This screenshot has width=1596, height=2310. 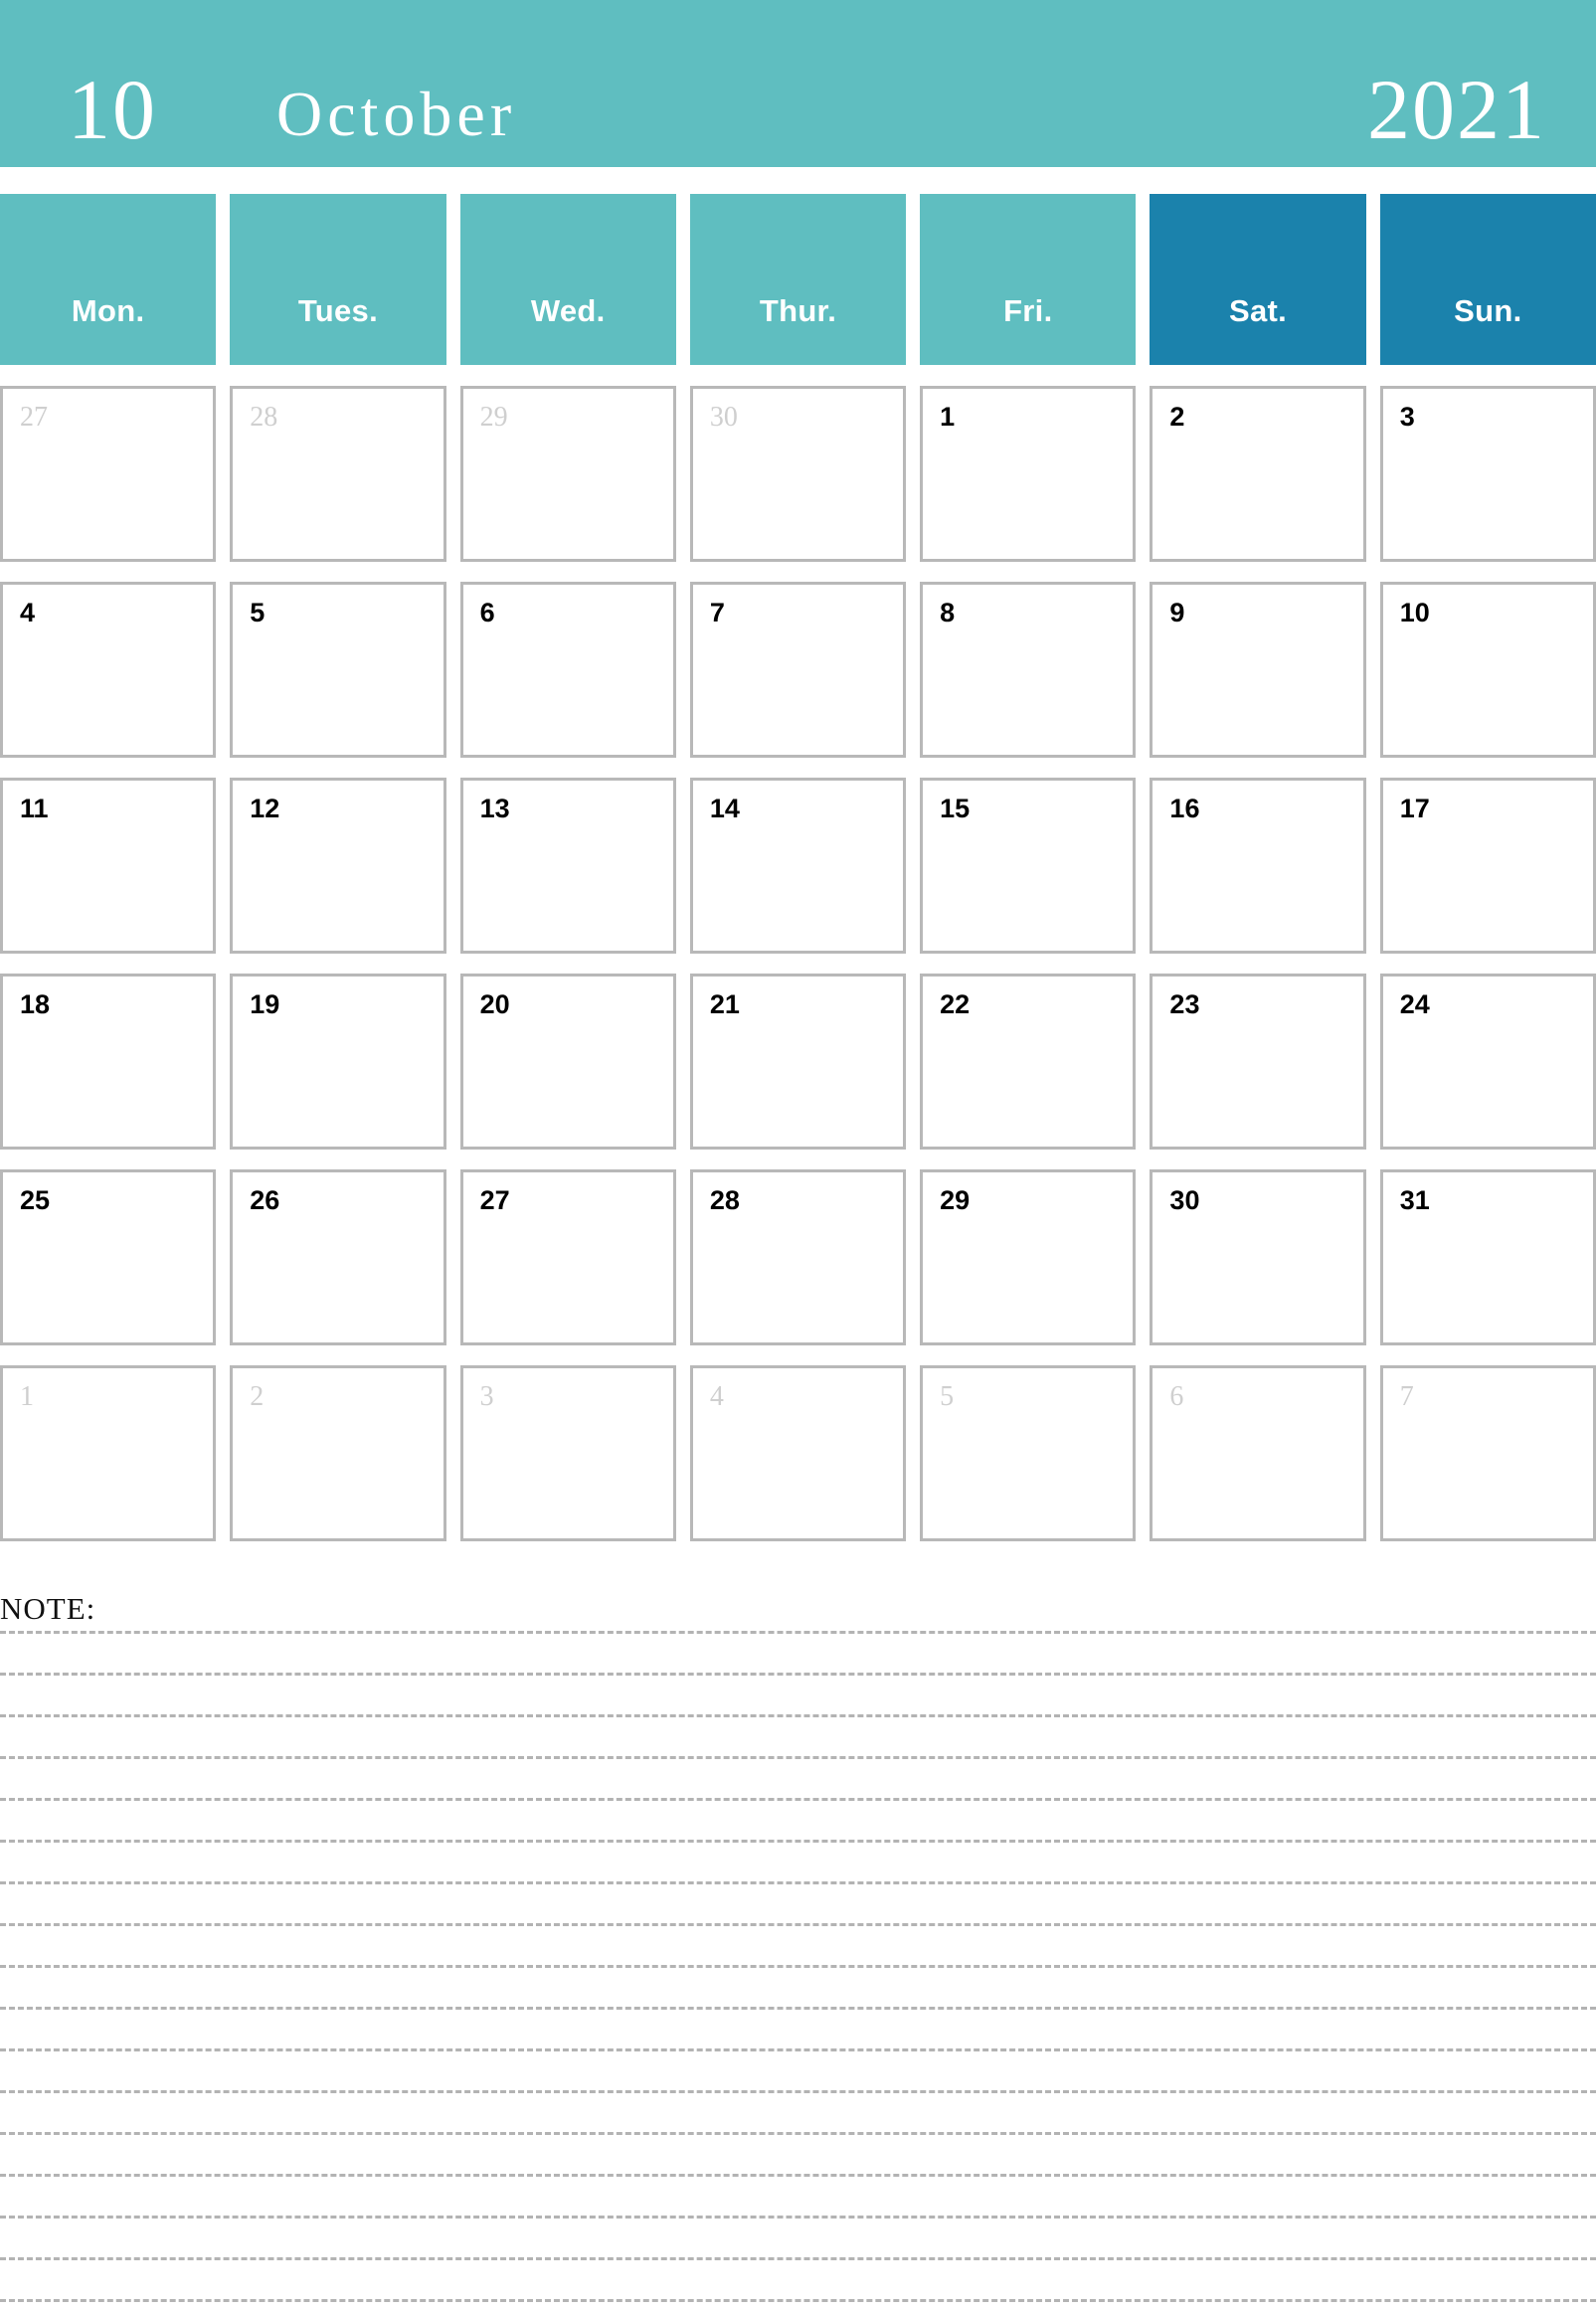 What do you see at coordinates (109, 1257) in the screenshot?
I see `date-cell: 25` at bounding box center [109, 1257].